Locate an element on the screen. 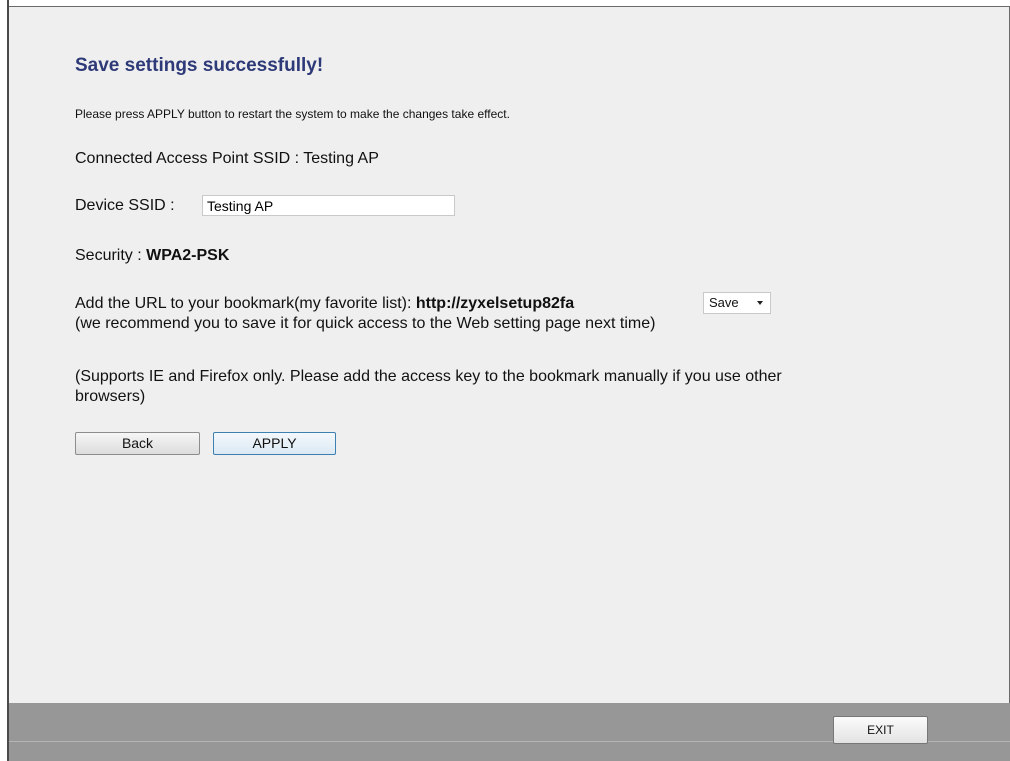 Image resolution: width=1010 pixels, height=761 pixels. apply-button: APPLY is located at coordinates (274, 443).